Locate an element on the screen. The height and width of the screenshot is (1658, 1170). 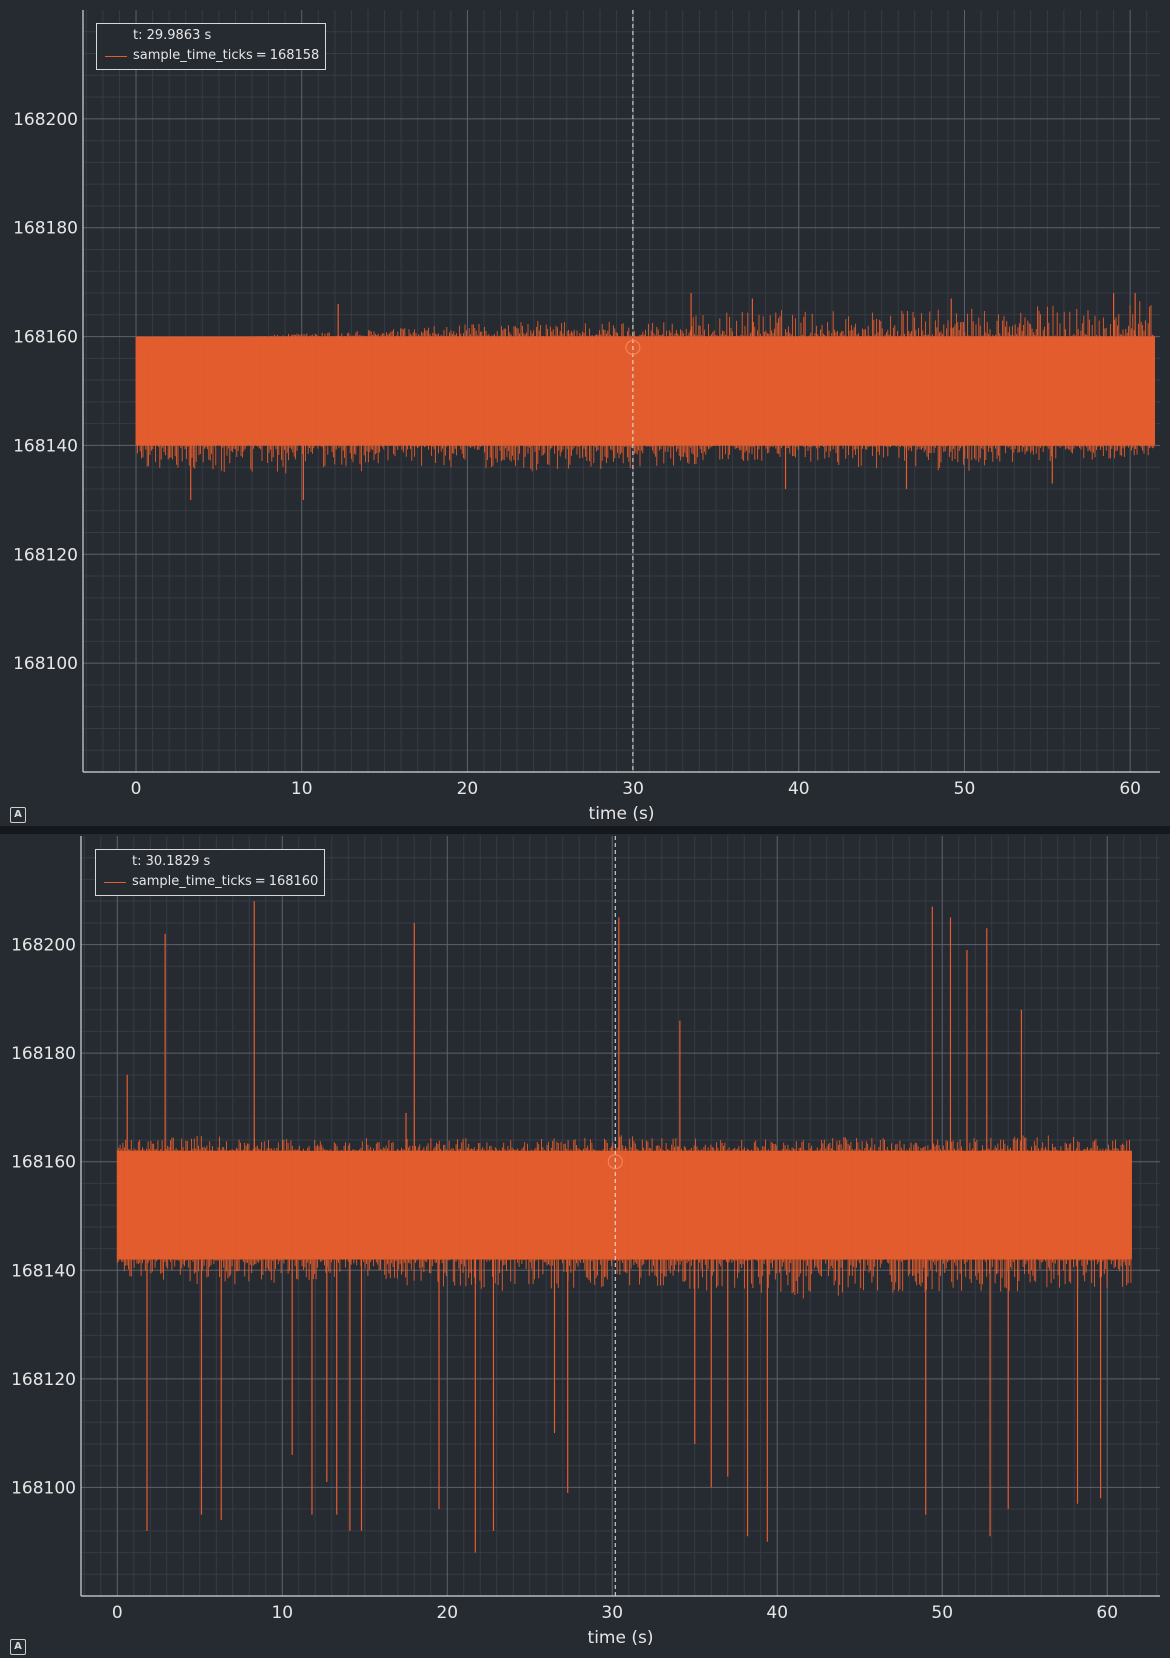
series-value: 168160 is located at coordinates (293, 881).